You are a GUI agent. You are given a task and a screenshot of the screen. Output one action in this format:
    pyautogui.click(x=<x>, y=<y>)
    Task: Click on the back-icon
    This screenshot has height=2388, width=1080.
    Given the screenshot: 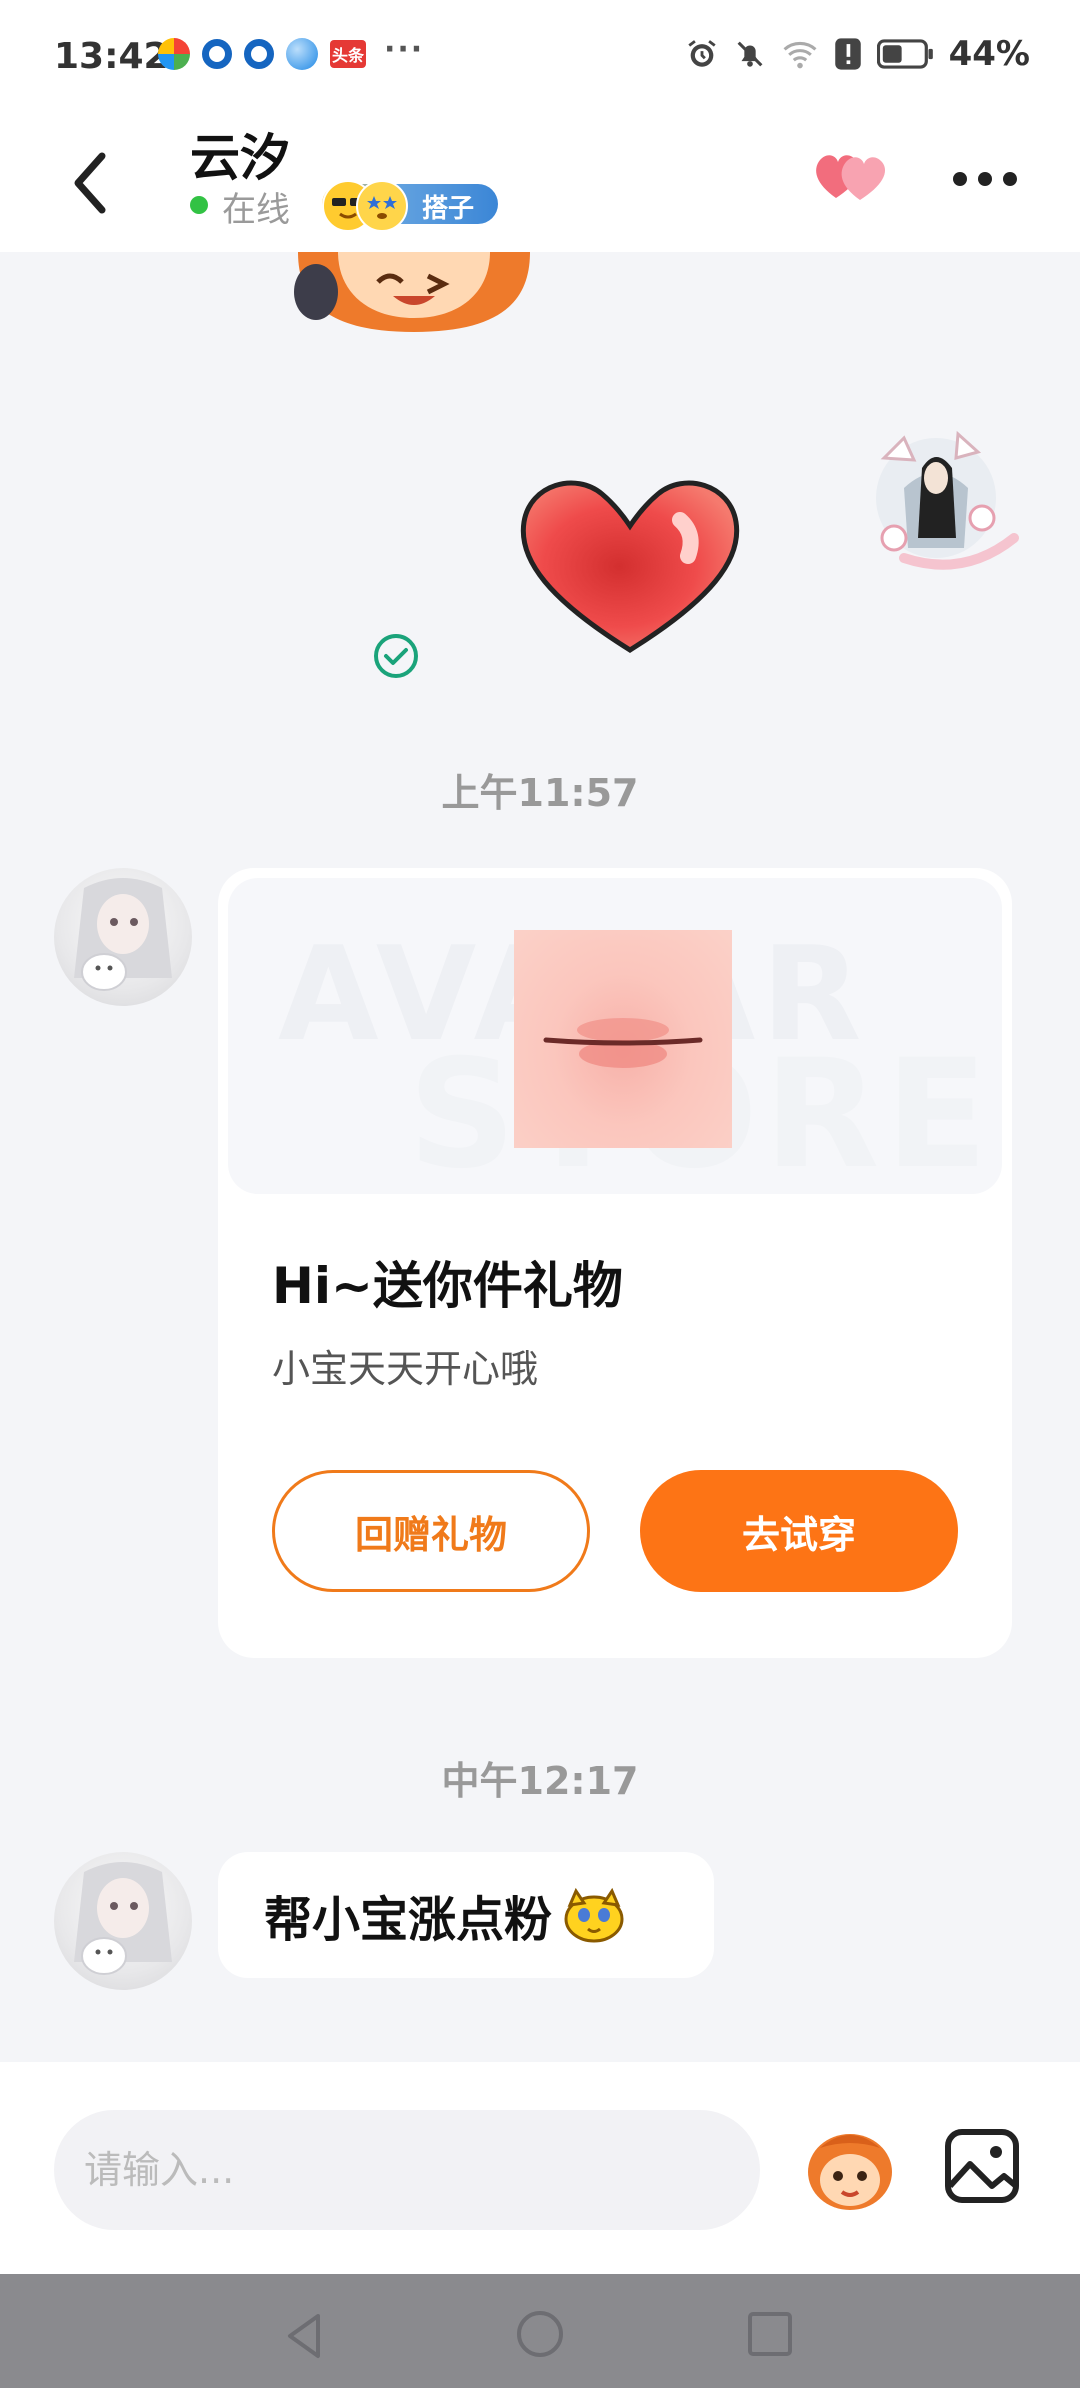 What is the action you would take?
    pyautogui.click(x=93, y=183)
    